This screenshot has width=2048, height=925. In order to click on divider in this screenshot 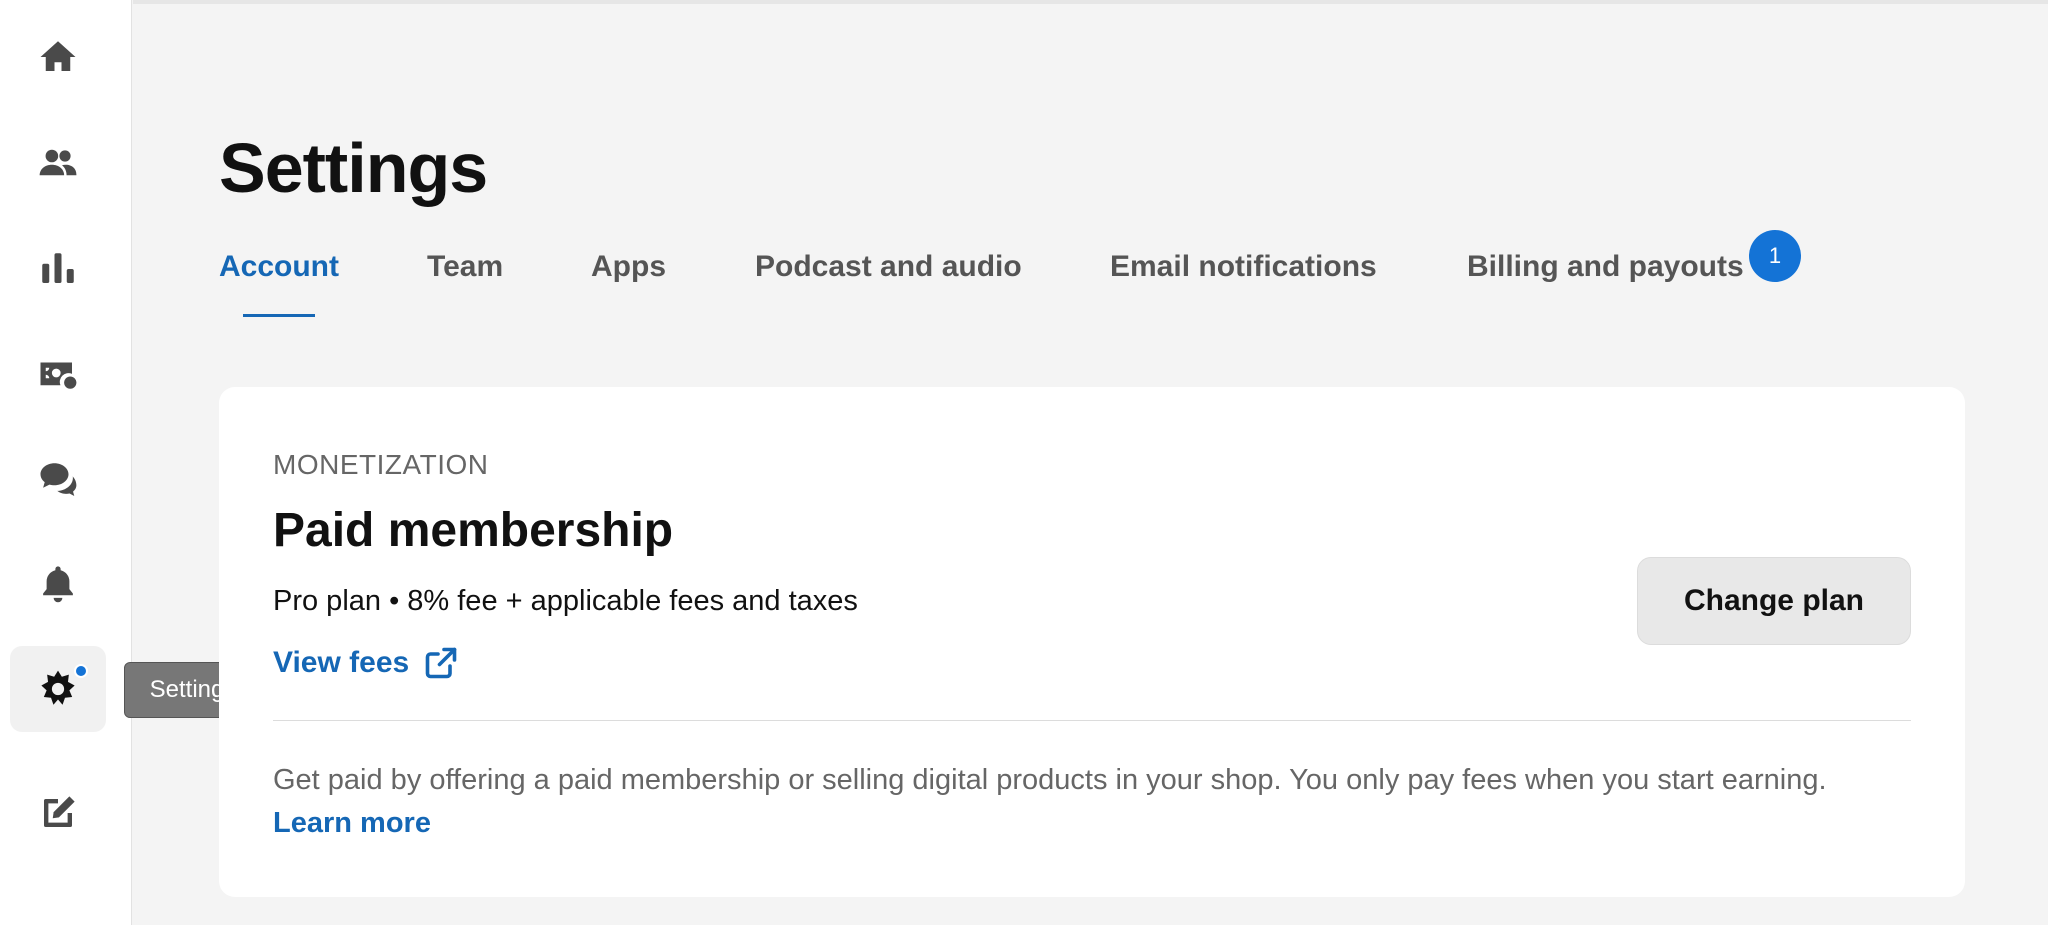, I will do `click(1092, 720)`.